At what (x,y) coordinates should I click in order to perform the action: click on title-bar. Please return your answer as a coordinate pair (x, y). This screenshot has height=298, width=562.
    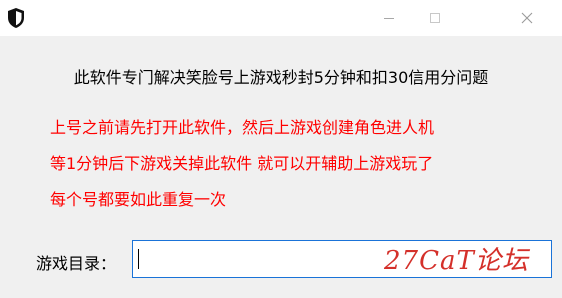
    Looking at the image, I should click on (281, 18).